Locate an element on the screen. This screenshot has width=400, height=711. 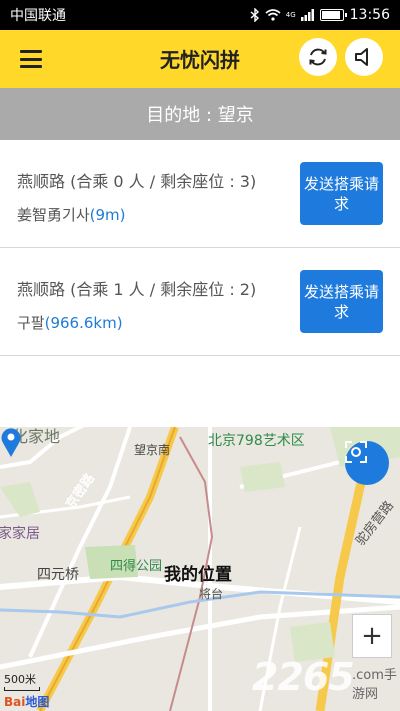
driver-suffix: 기사 is located at coordinates (76, 215).